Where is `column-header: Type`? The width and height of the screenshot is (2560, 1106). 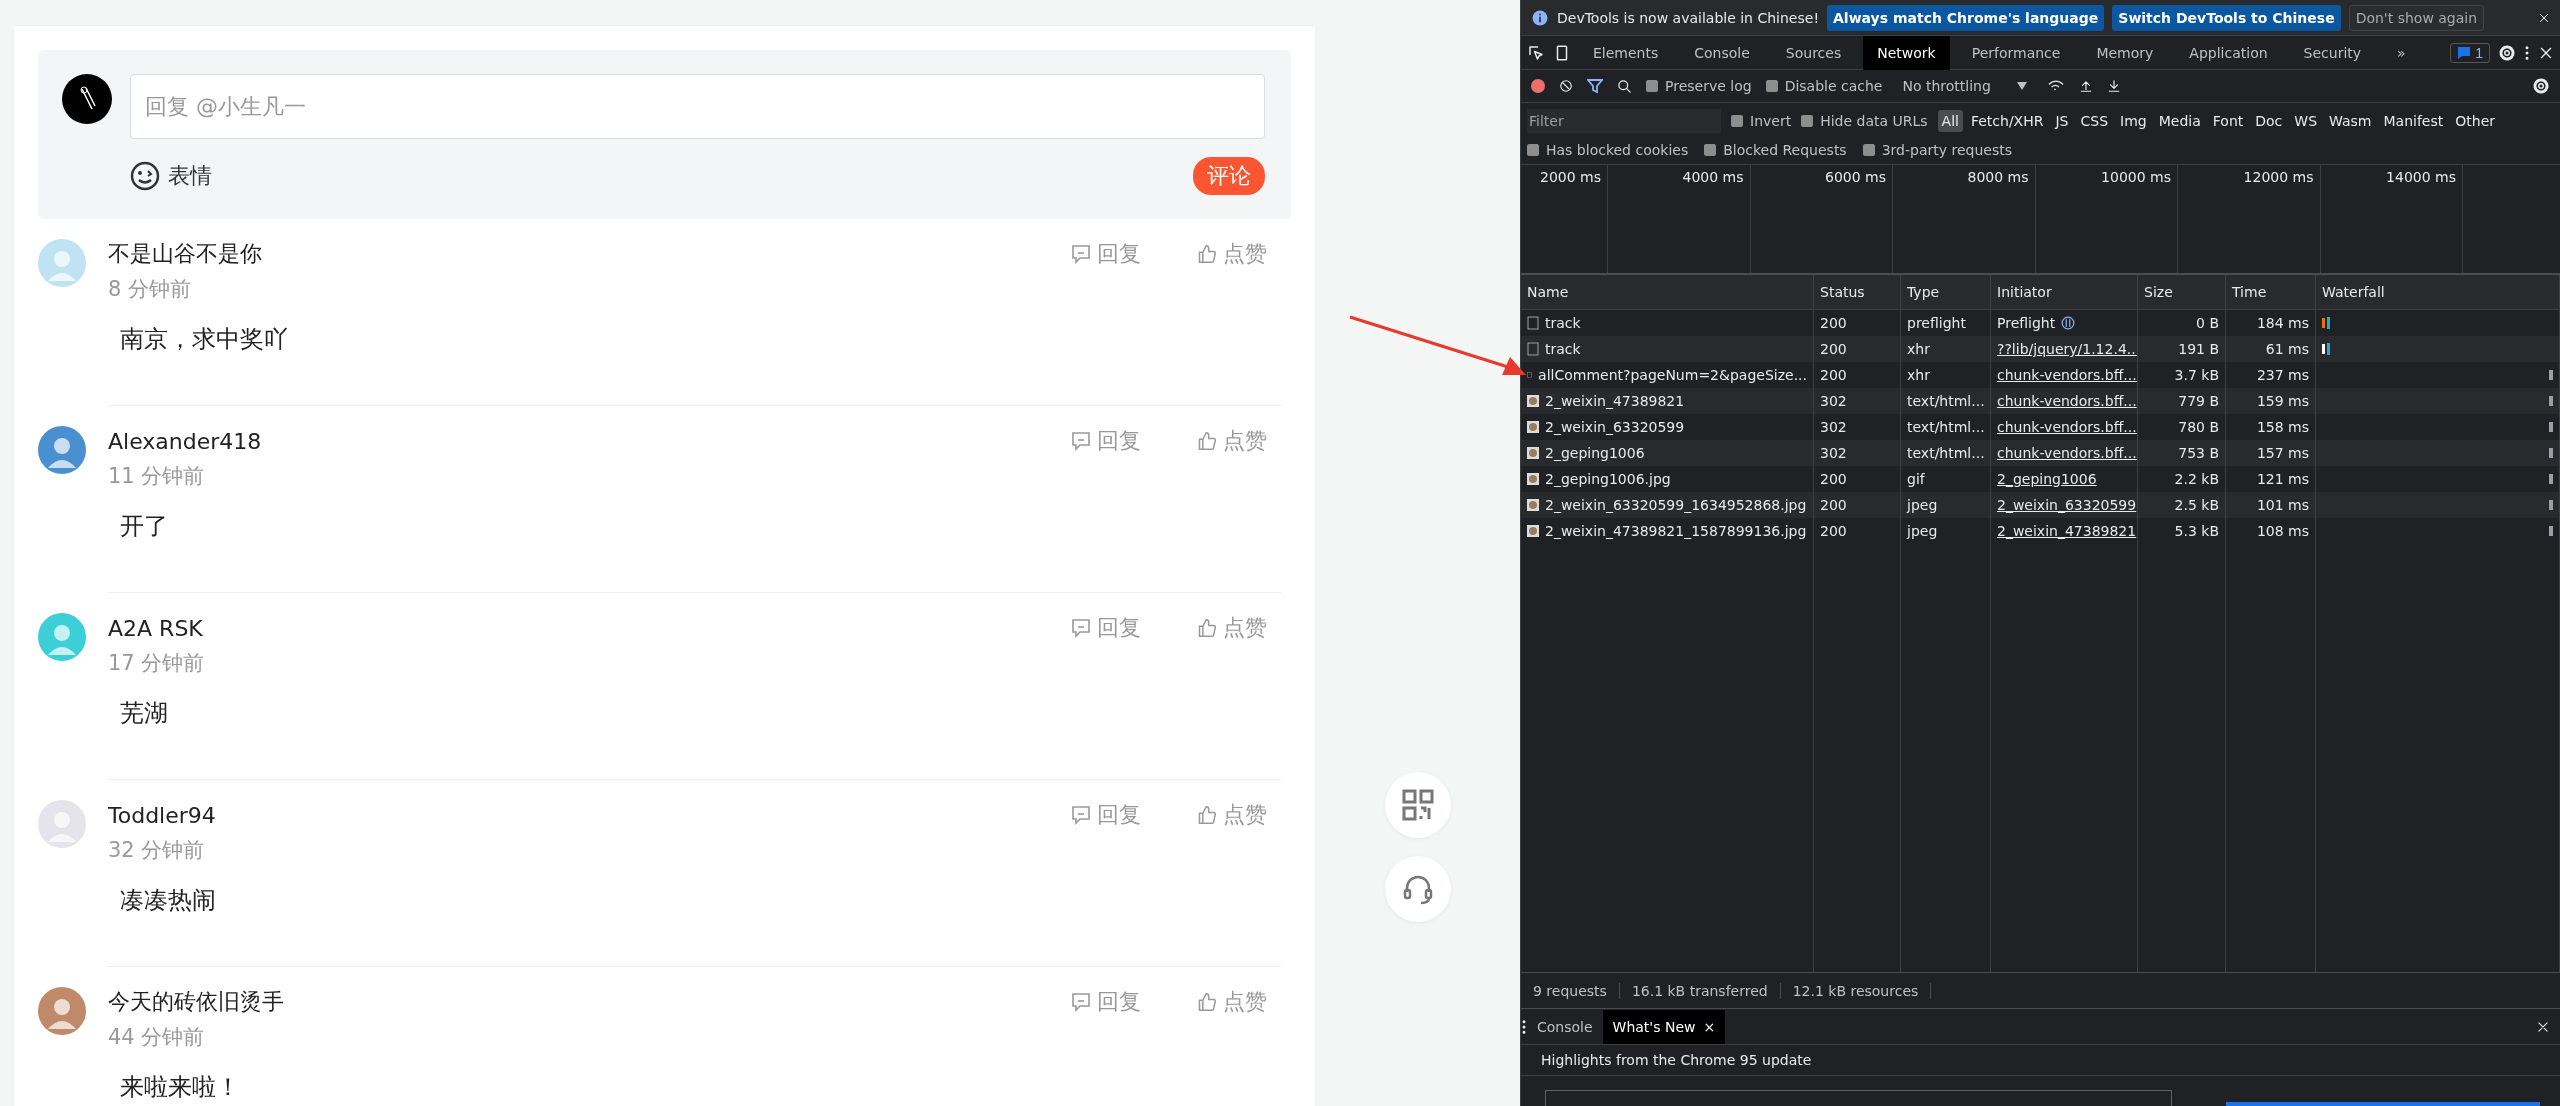 column-header: Type is located at coordinates (1923, 292).